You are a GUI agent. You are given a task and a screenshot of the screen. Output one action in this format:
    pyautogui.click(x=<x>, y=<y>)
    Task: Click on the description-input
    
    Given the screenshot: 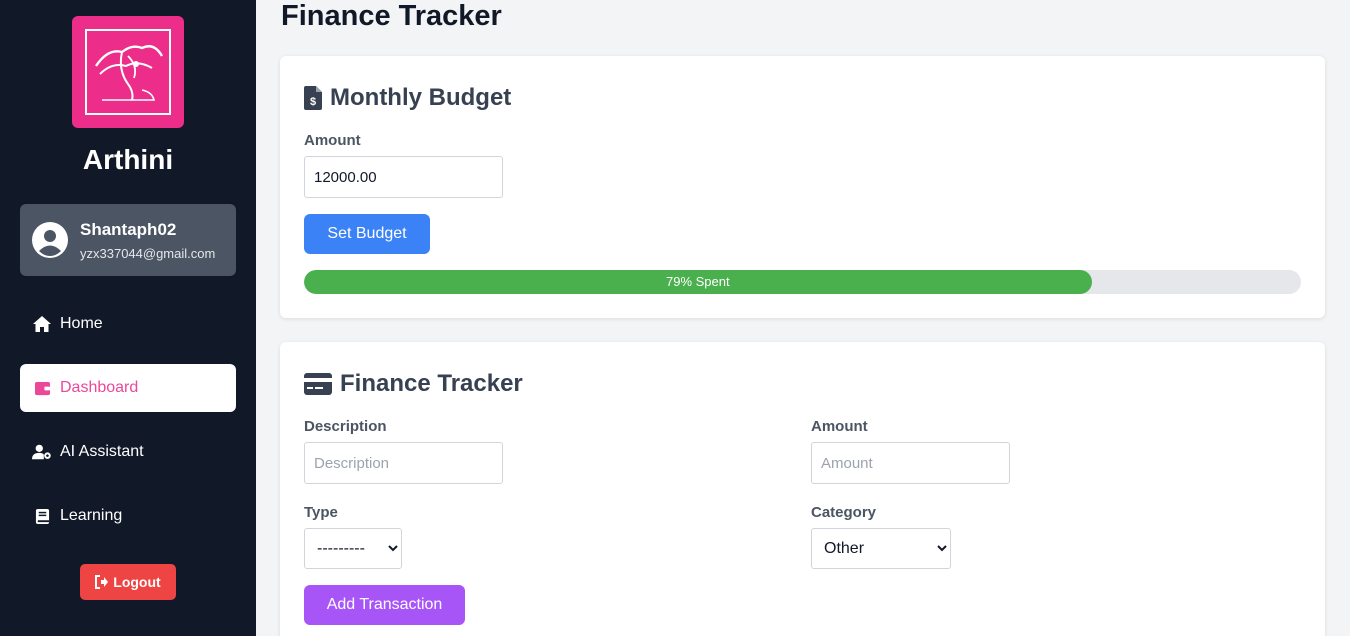 What is the action you would take?
    pyautogui.click(x=403, y=463)
    